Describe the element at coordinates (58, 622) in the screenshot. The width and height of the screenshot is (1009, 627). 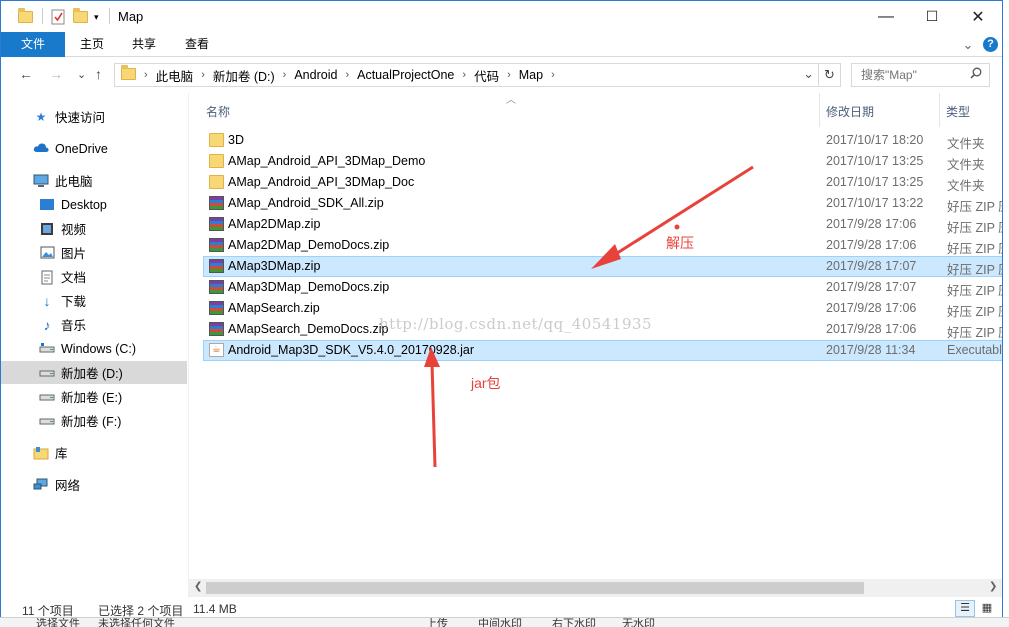
I see `choose-file-button: 选择文件` at that location.